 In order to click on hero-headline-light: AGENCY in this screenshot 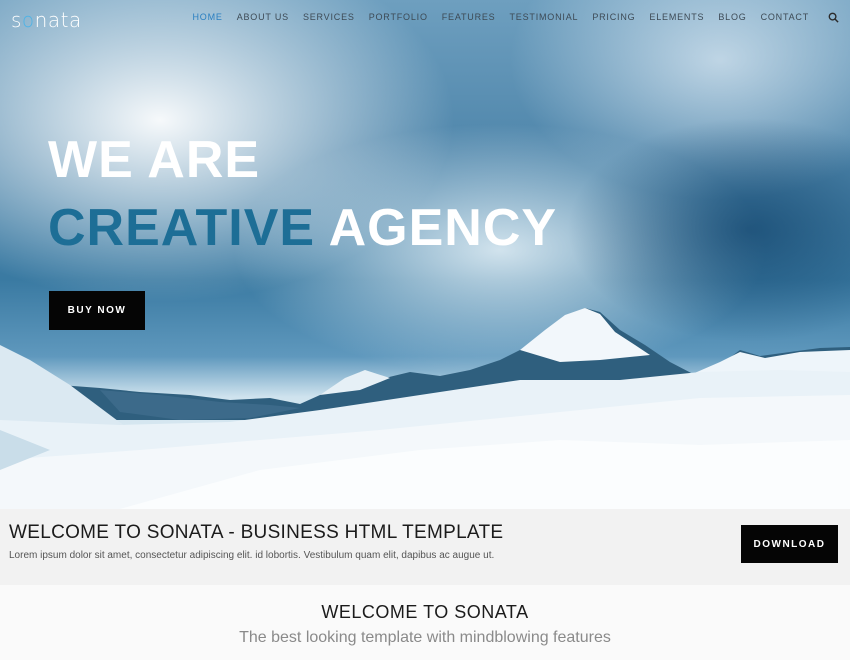, I will do `click(436, 228)`.